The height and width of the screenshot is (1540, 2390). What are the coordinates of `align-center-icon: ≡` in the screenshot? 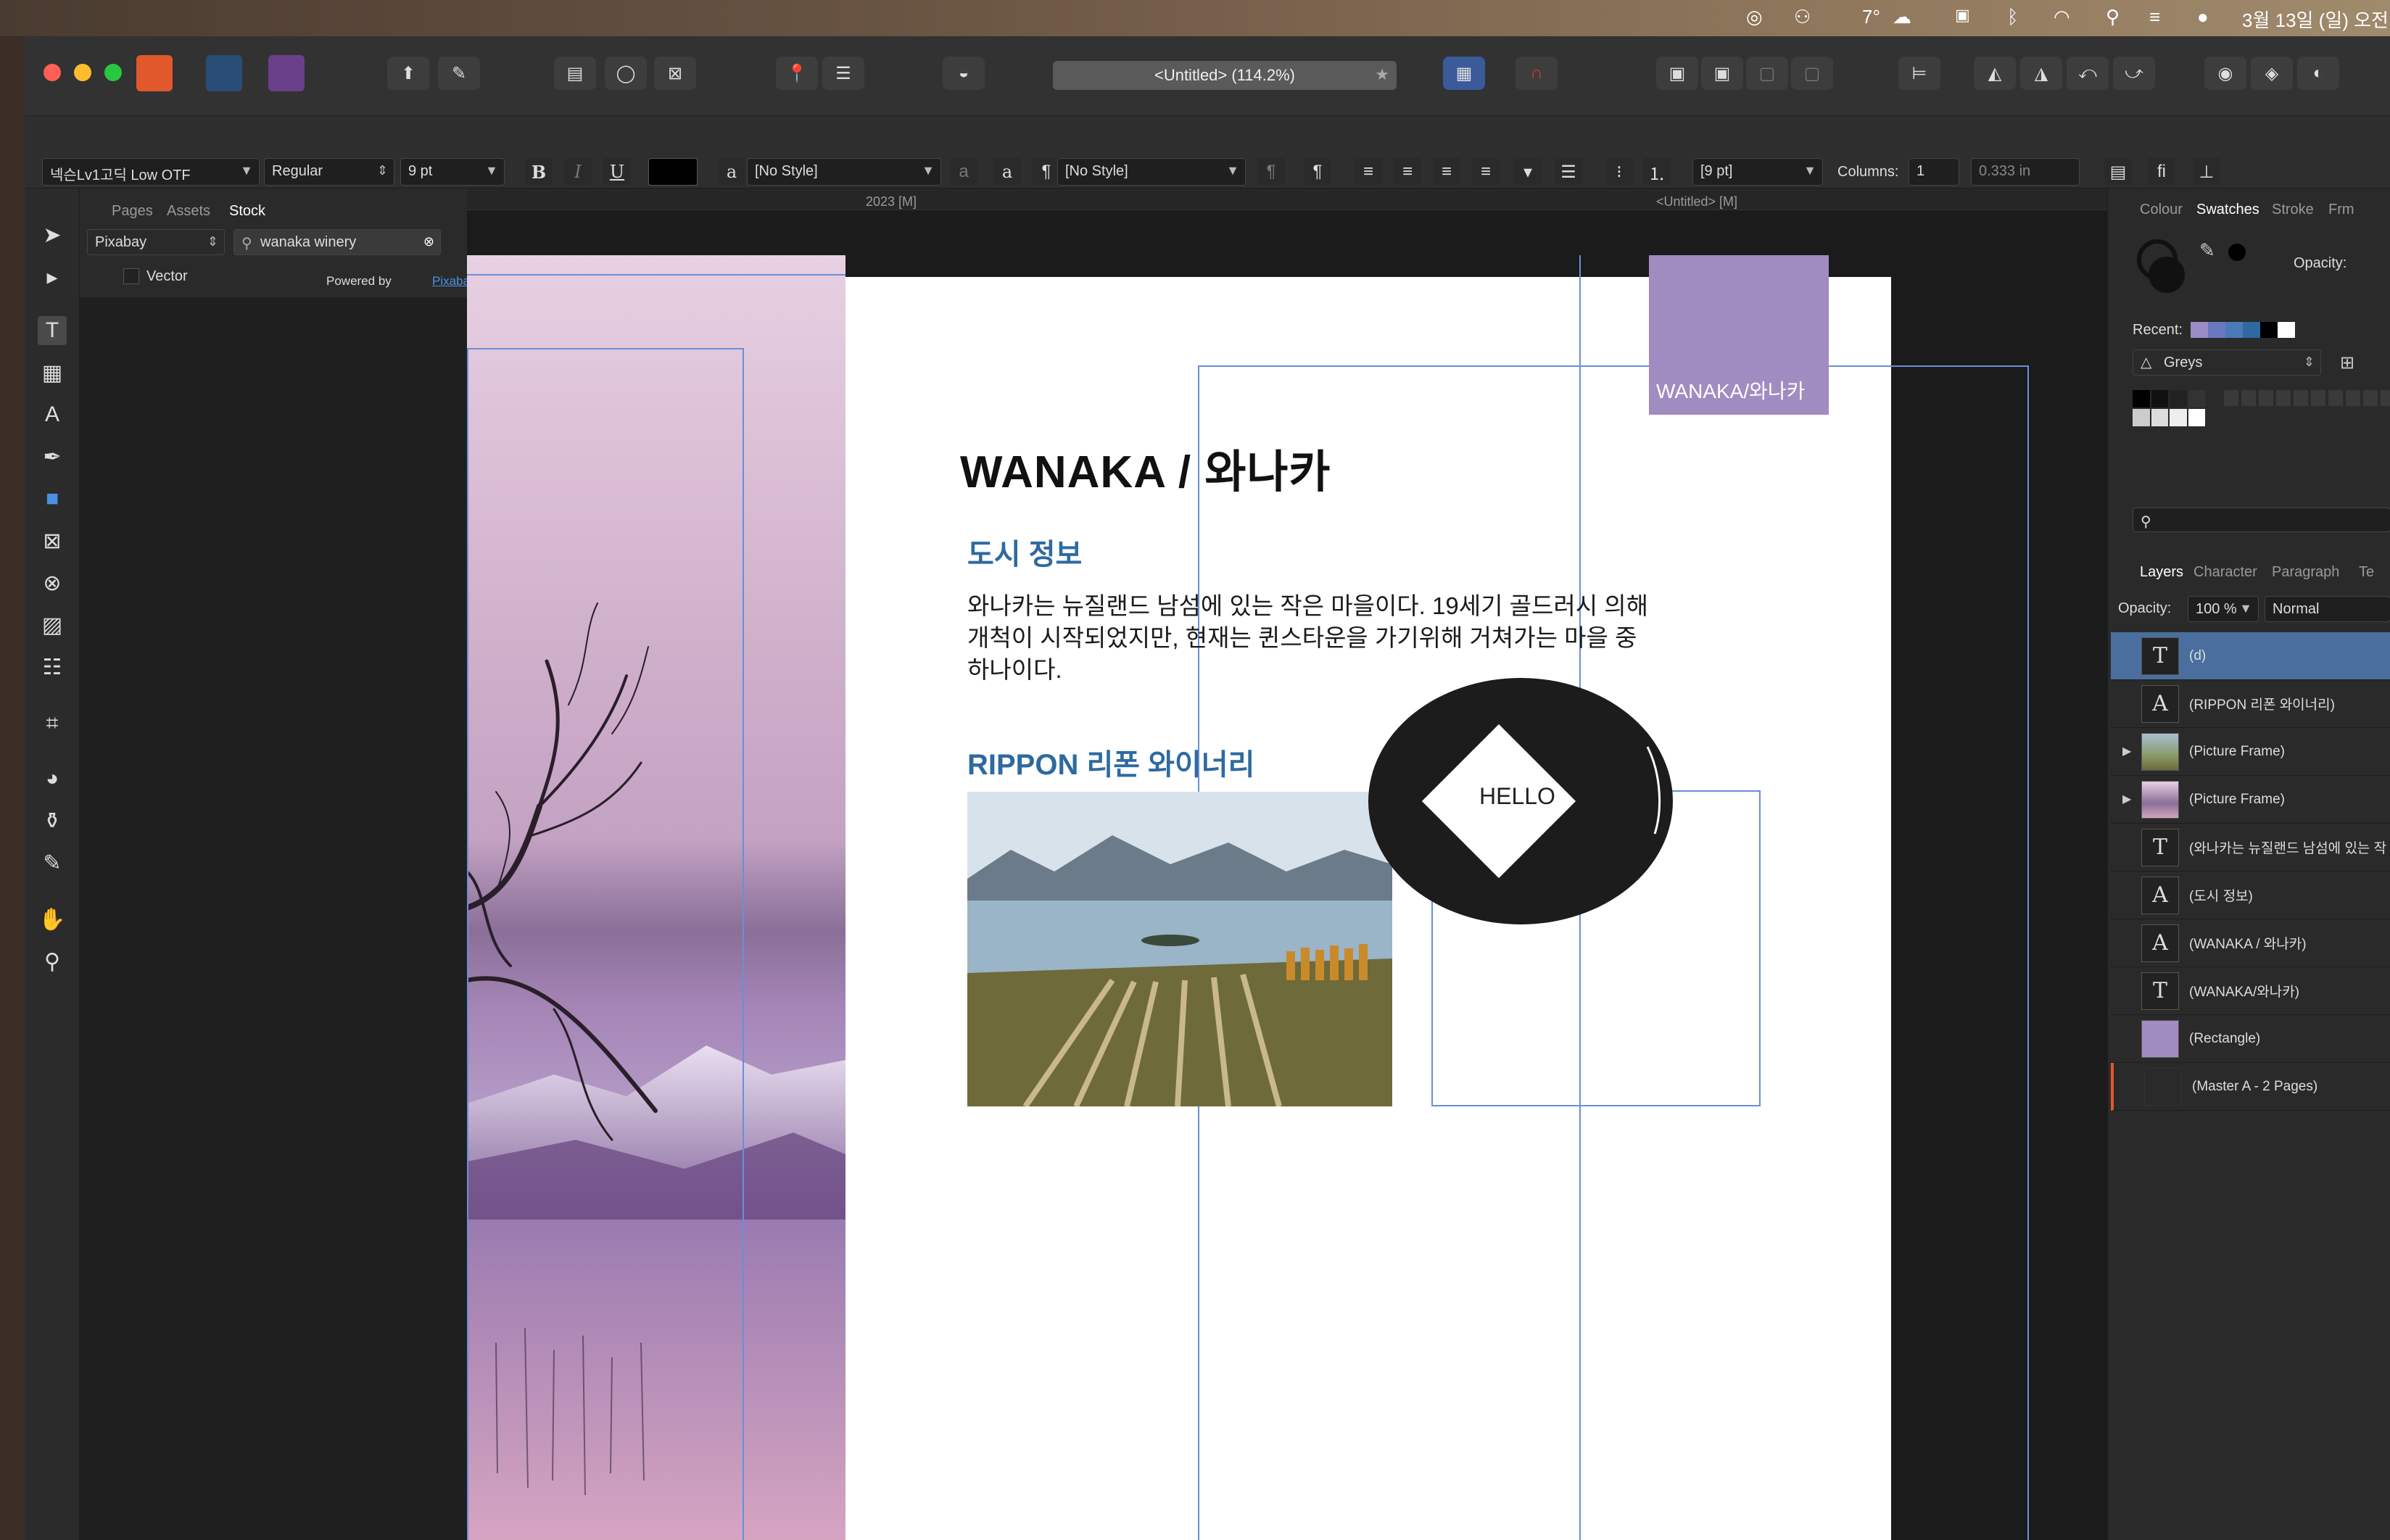 It's located at (1407, 172).